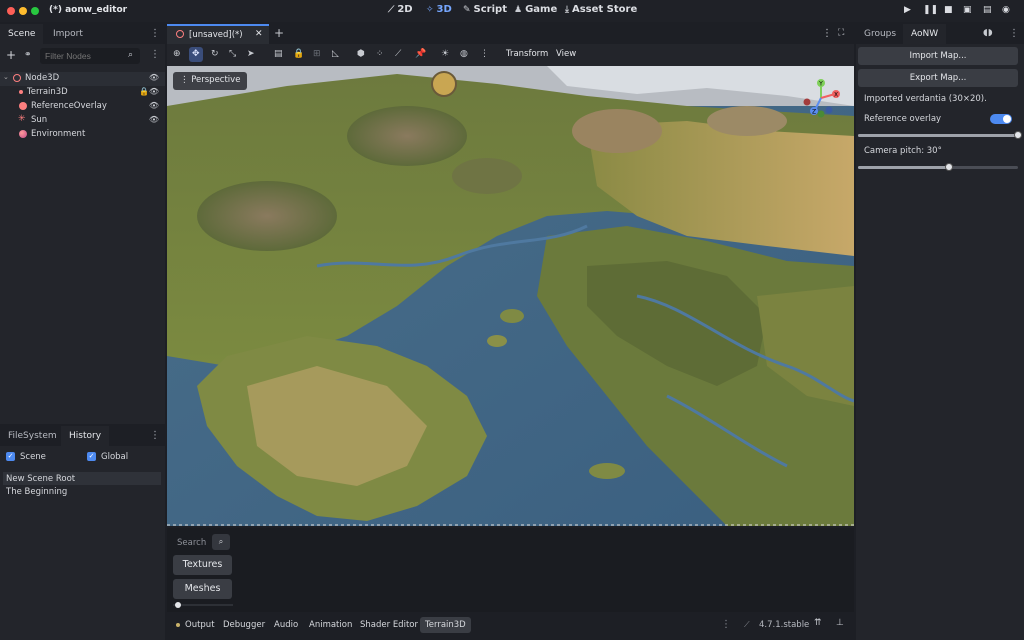 The image size is (1024, 640). What do you see at coordinates (221, 542) in the screenshot?
I see `search-icon: ⌕` at bounding box center [221, 542].